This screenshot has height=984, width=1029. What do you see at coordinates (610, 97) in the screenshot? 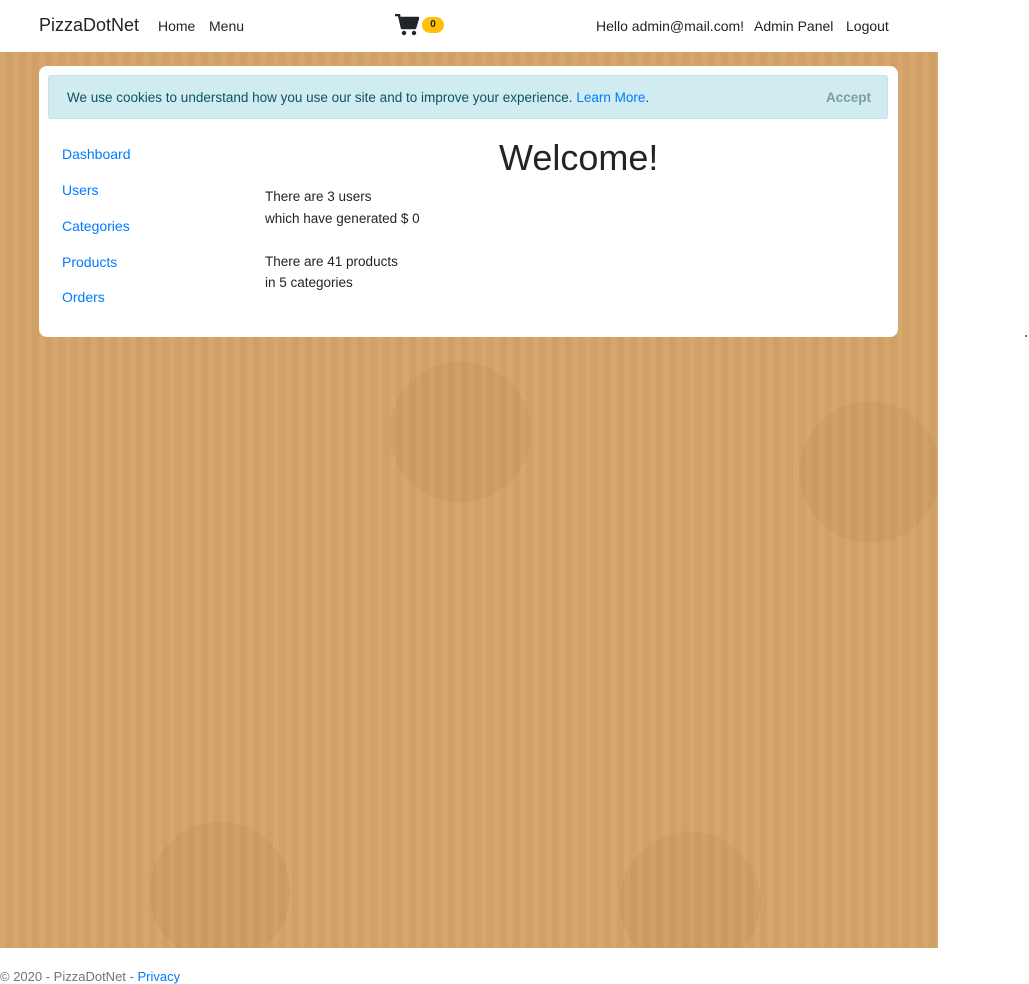
I see `learn-more-link: Learn More` at bounding box center [610, 97].